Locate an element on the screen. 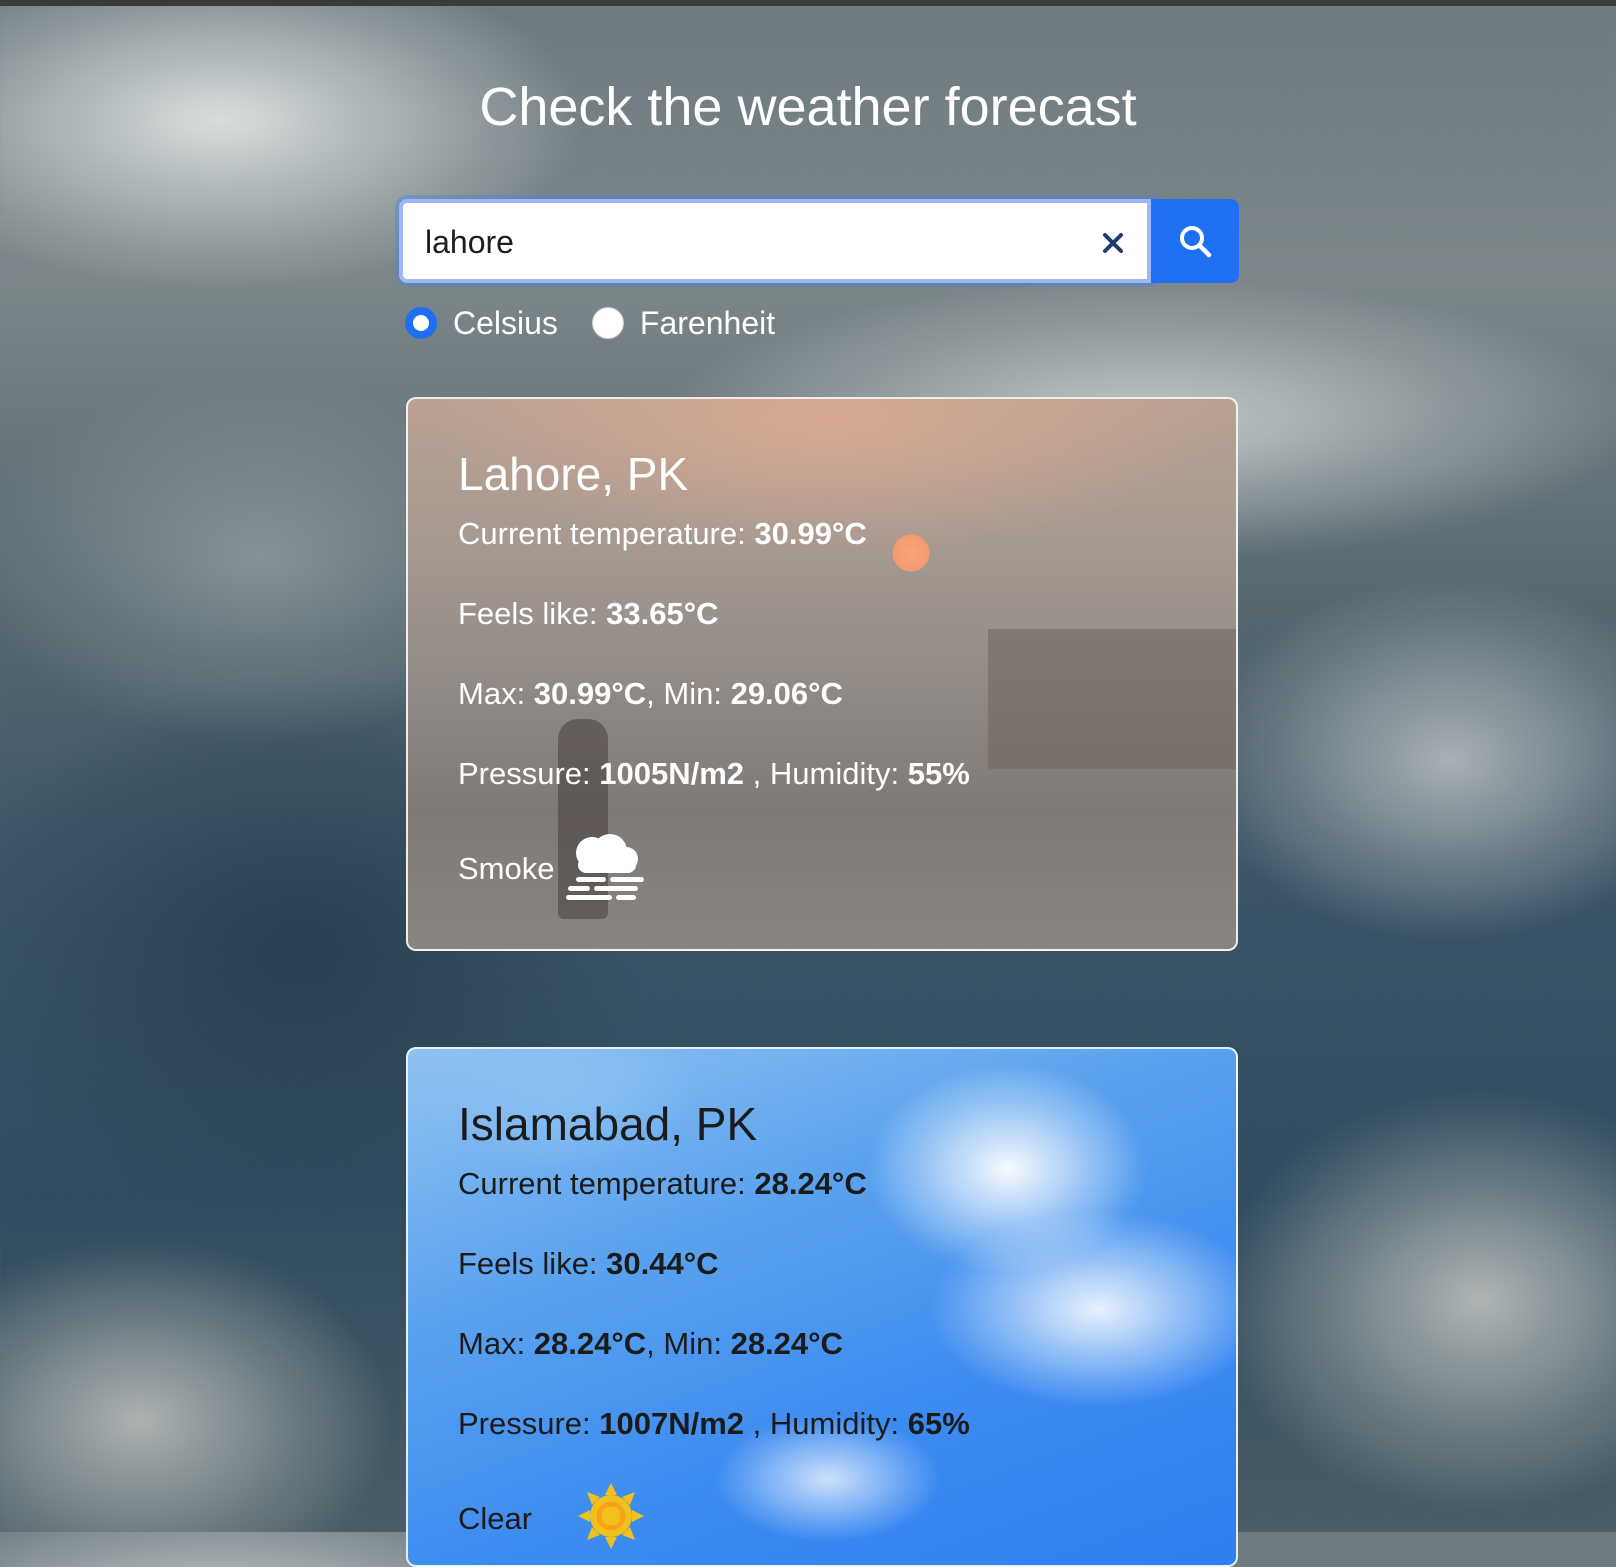 This screenshot has height=1567, width=1616. pressure-value: 1005N/m2 is located at coordinates (672, 773).